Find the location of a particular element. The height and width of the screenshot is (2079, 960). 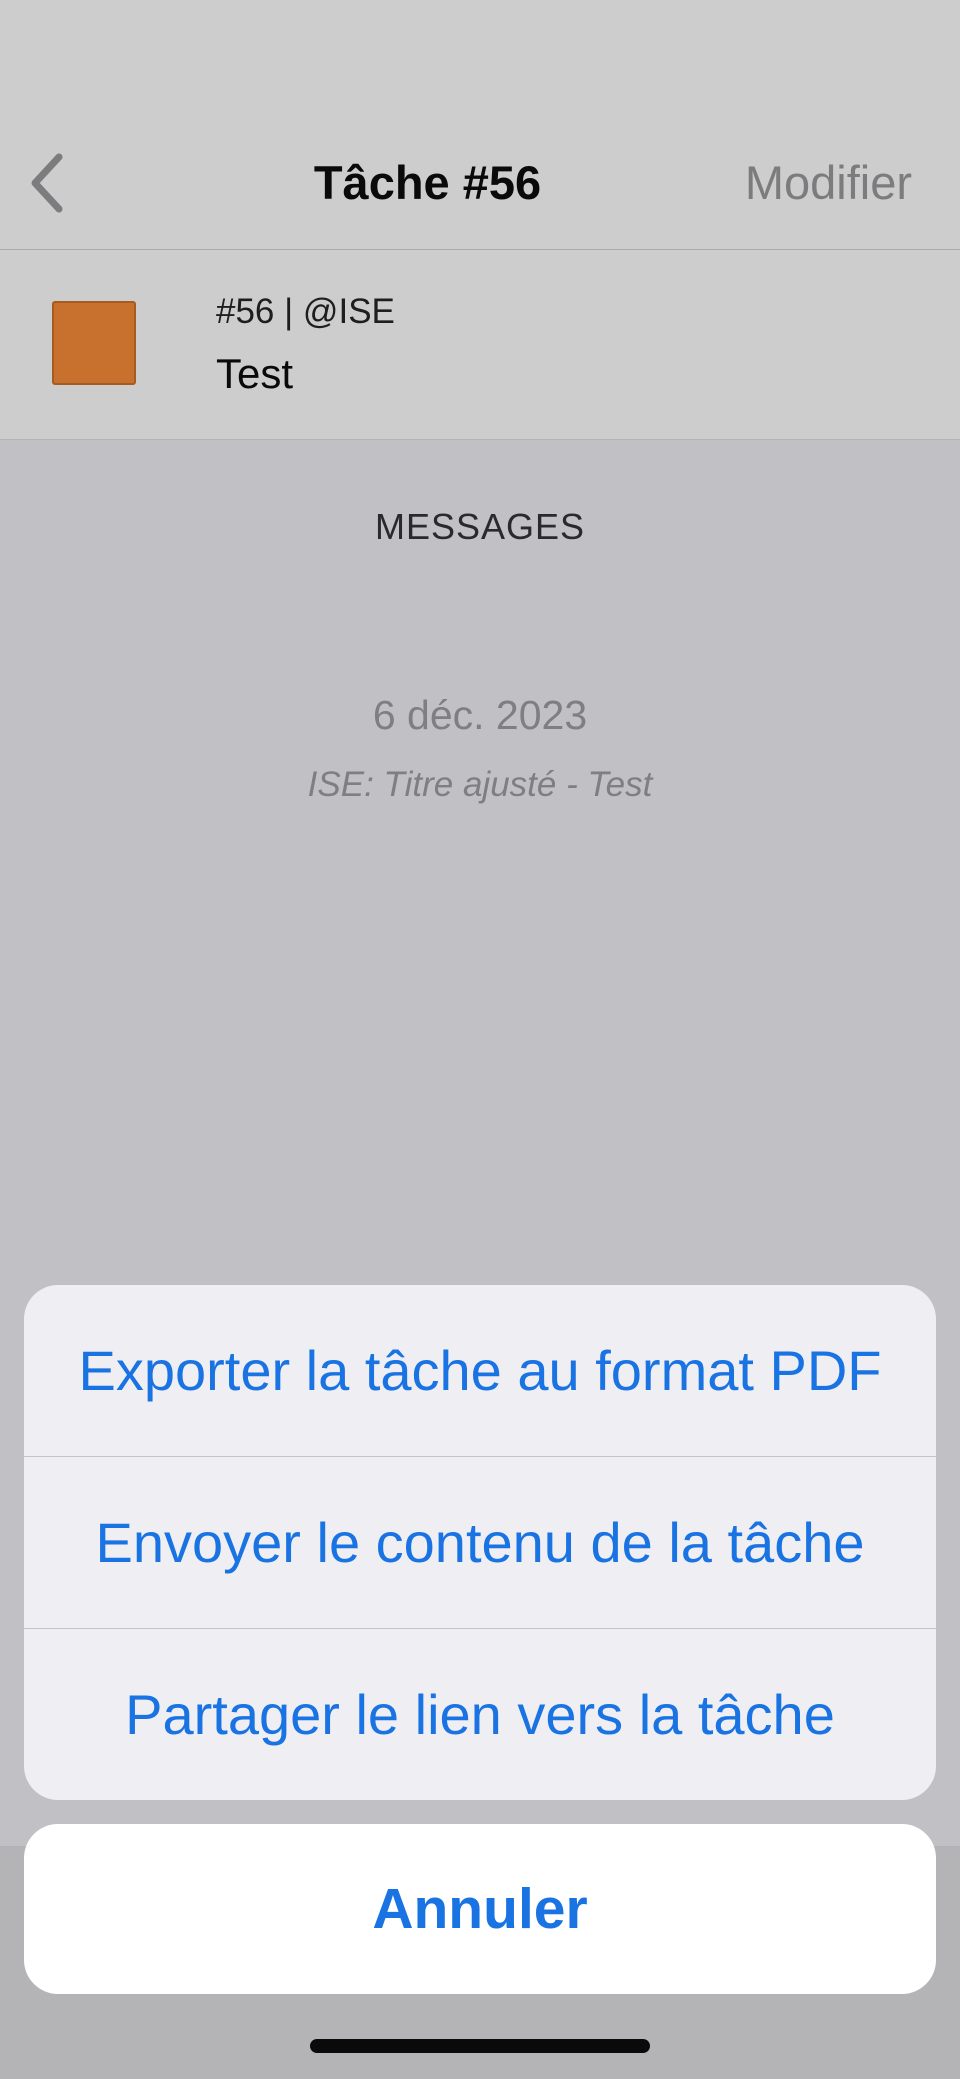

navigation-bar: Tâche #56 Modifier is located at coordinates (480, 125).